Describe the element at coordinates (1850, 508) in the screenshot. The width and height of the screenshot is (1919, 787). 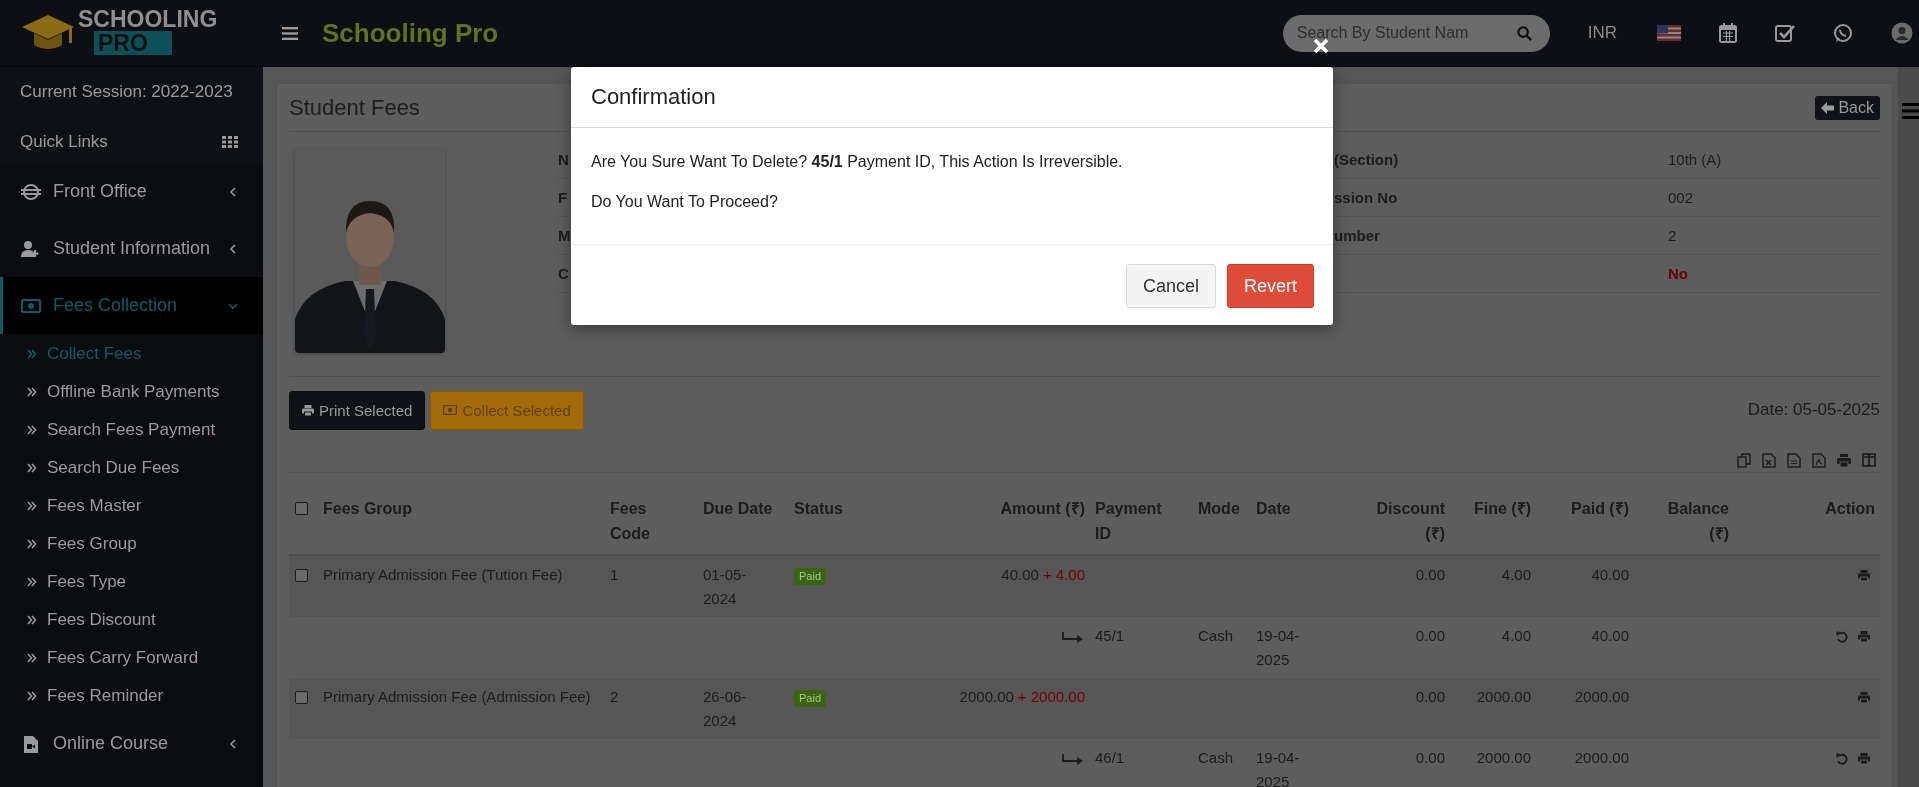
I see `column-header: Action` at that location.